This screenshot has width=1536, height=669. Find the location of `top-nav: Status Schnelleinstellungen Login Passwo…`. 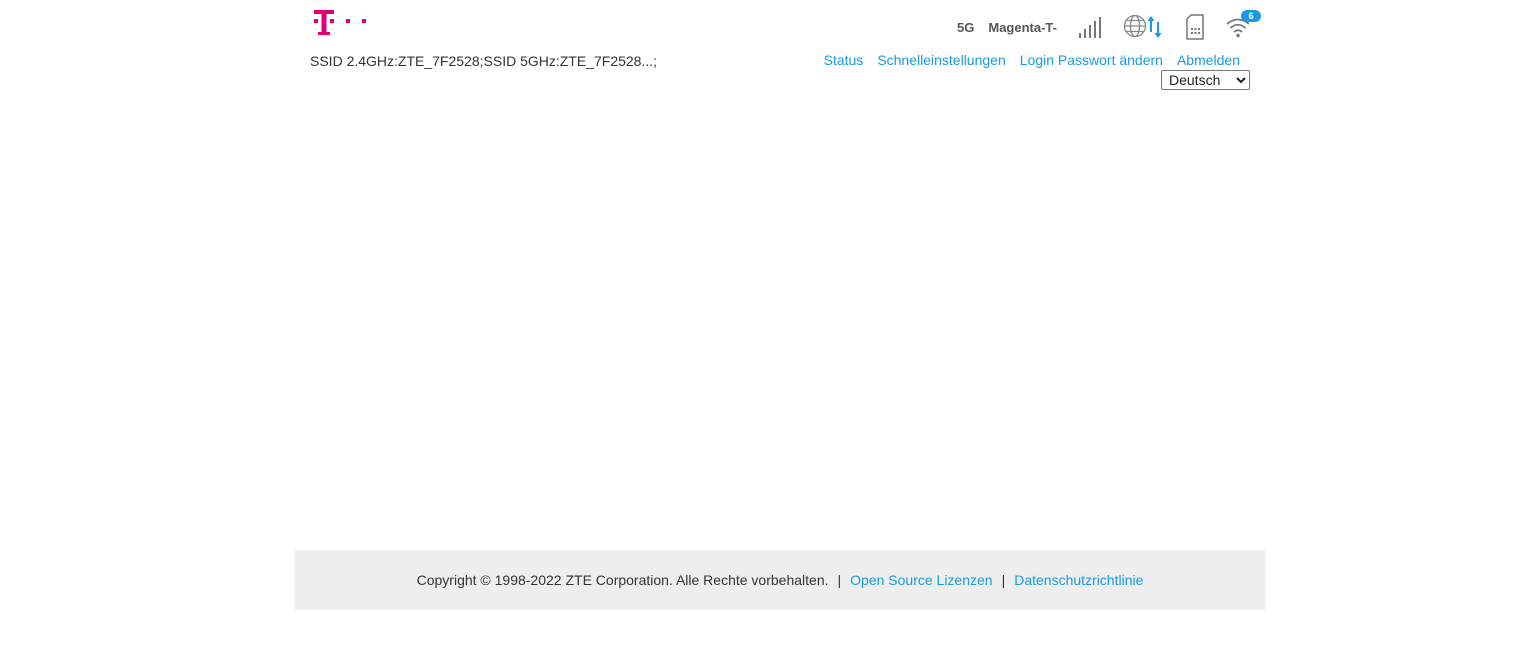

top-nav: Status Schnelleinstellungen Login Passwo… is located at coordinates (1032, 60).